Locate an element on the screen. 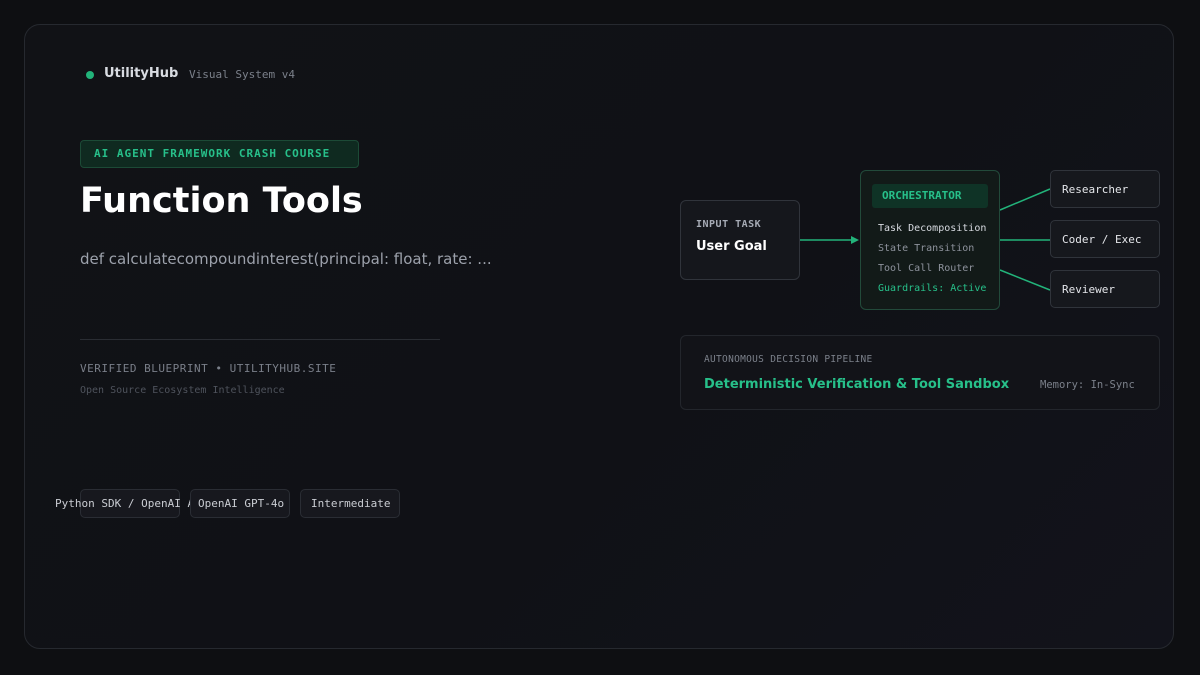 The image size is (1200, 675). pipeline-label: AUTONOMOUS DECISION PIPELINE is located at coordinates (788, 359).